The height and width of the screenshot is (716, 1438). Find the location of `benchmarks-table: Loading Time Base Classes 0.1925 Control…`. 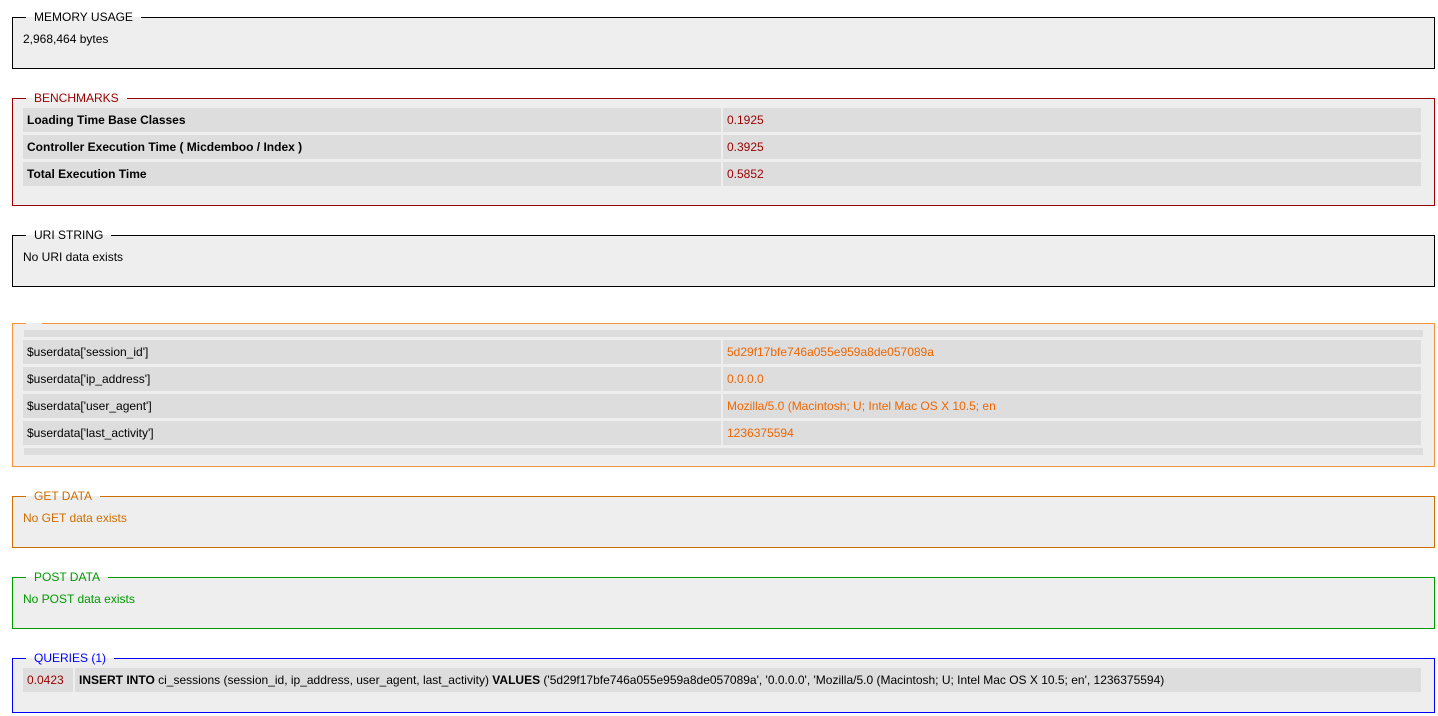

benchmarks-table: Loading Time Base Classes 0.1925 Control… is located at coordinates (722, 147).